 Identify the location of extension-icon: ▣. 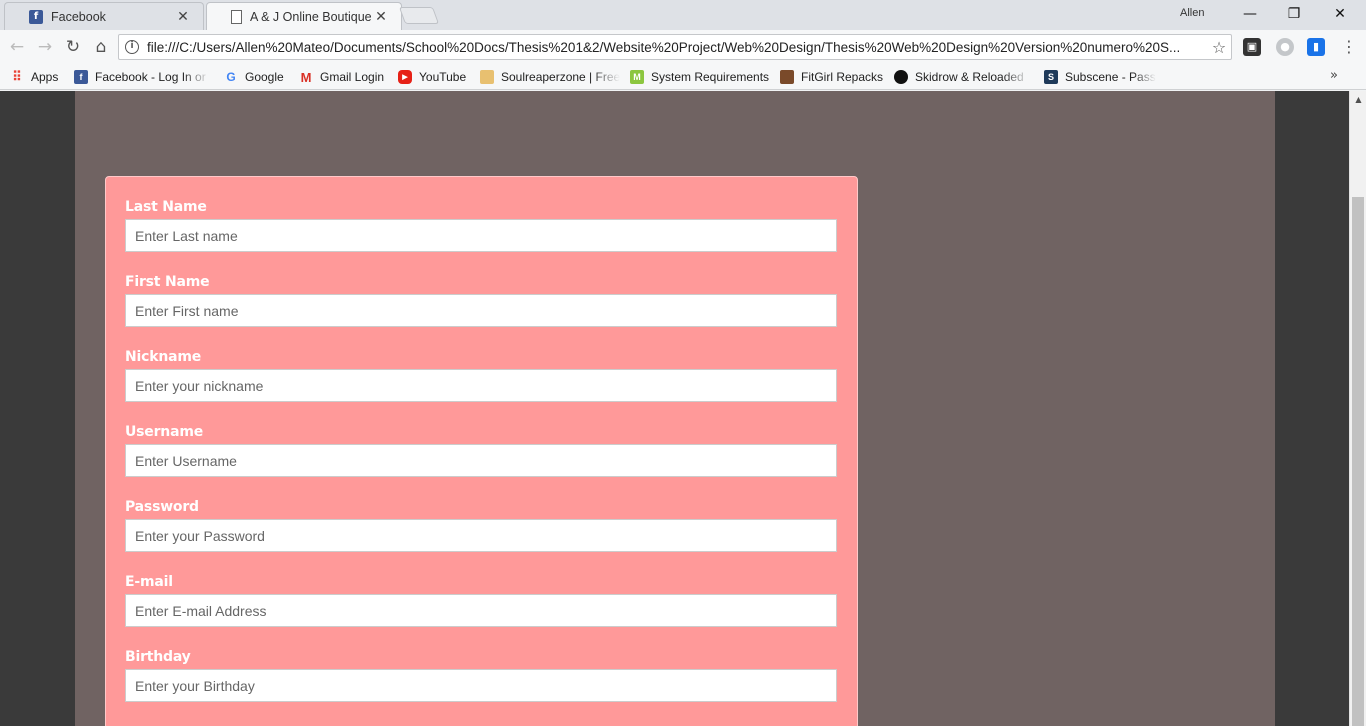
(1252, 47).